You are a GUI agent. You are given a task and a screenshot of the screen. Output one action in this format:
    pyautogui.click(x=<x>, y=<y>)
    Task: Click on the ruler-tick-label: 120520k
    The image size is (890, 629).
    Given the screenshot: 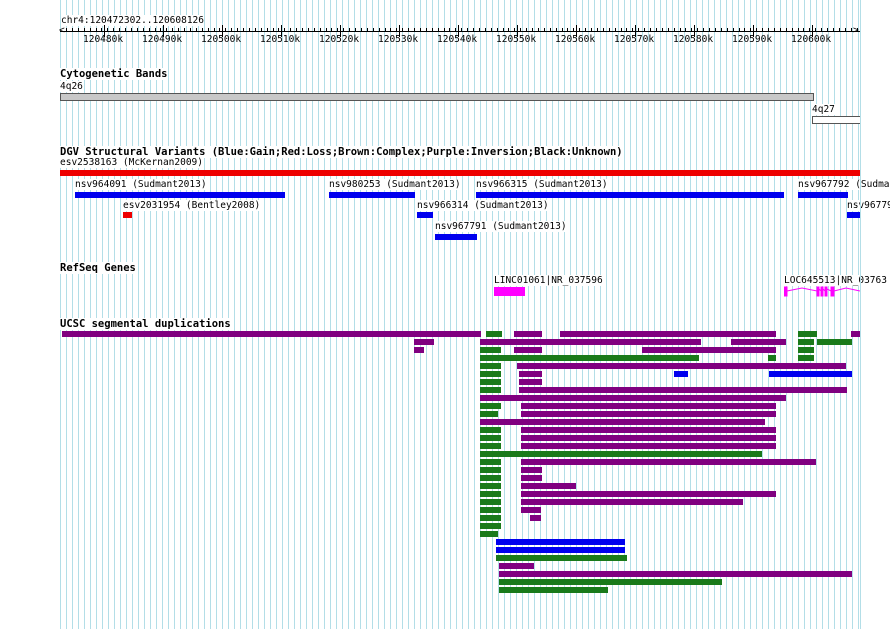 What is the action you would take?
    pyautogui.click(x=339, y=39)
    